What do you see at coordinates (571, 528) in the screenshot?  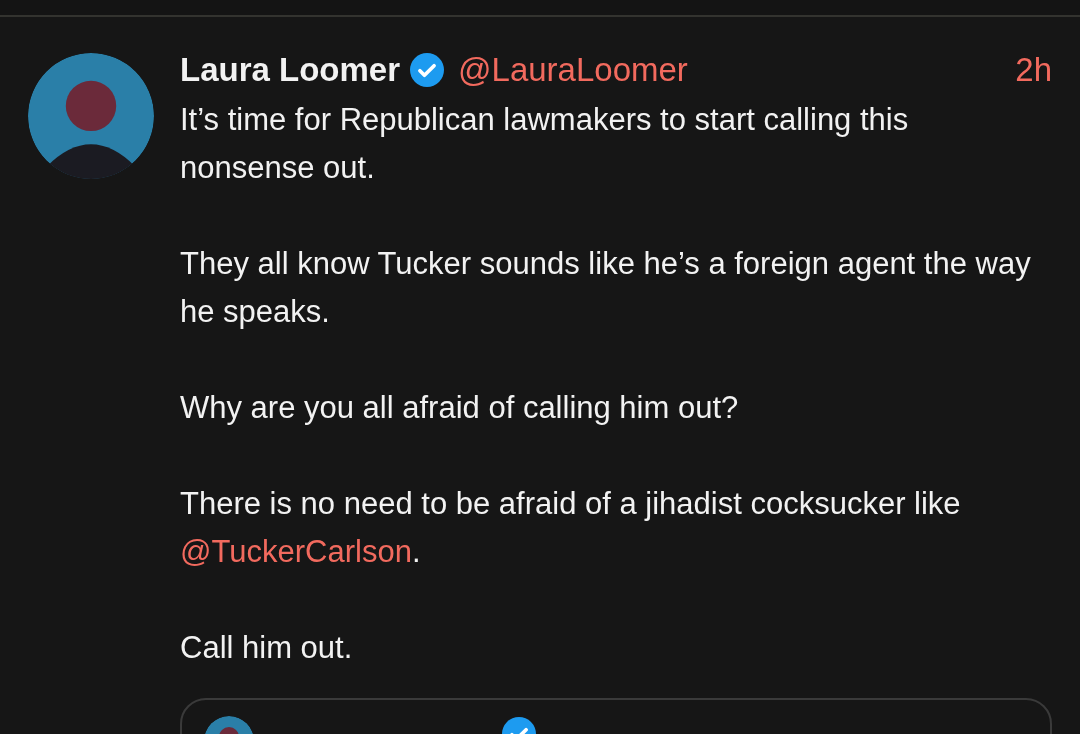 I see `post-paragraph: There is no need to be afraid of a jihadist cocksucker like @TuckerCarlson.` at bounding box center [571, 528].